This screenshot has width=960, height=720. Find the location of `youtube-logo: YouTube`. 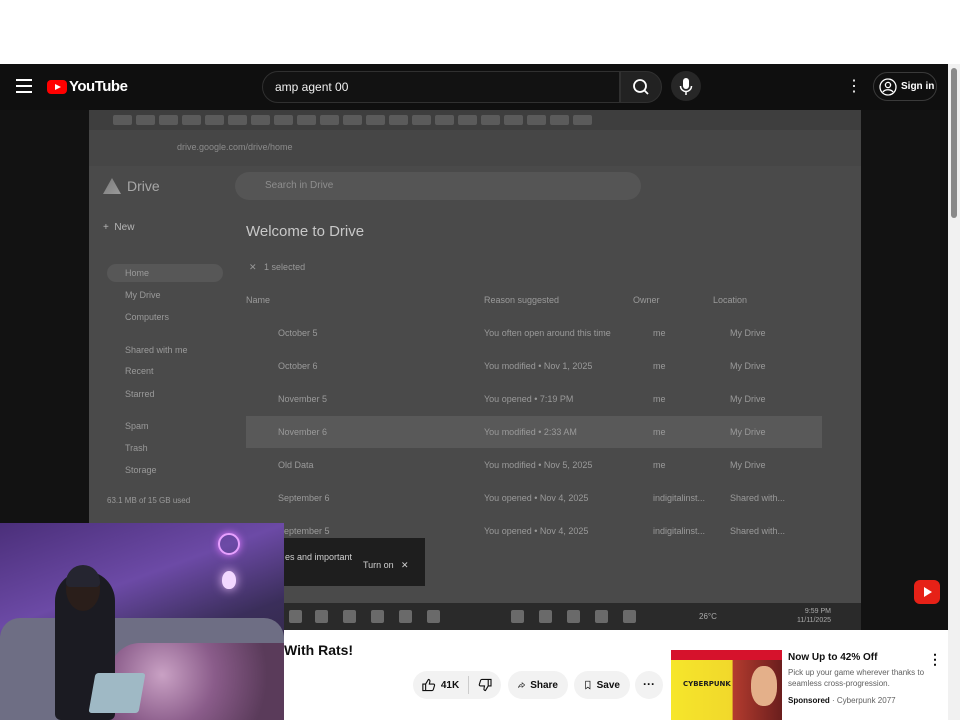

youtube-logo: YouTube is located at coordinates (87, 86).